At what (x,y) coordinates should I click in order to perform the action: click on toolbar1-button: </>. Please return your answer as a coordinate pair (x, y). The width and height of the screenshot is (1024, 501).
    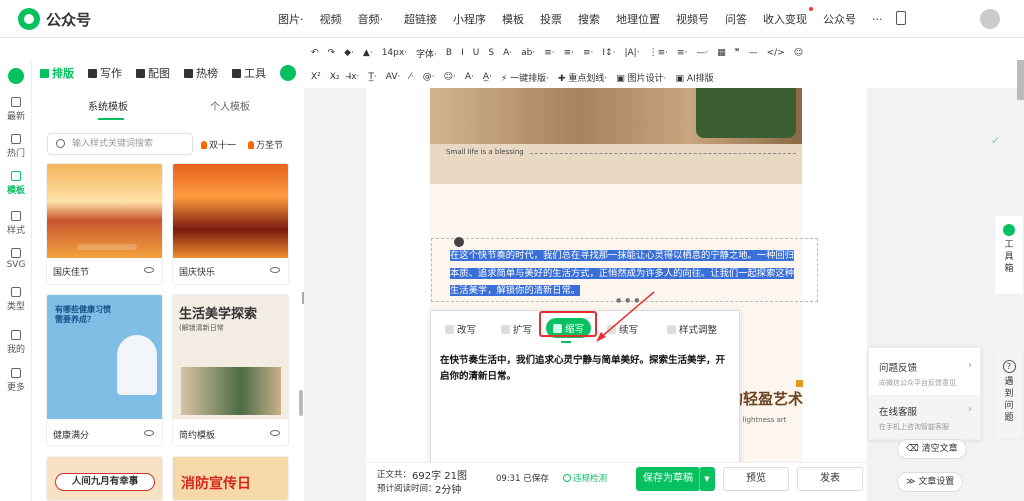
    Looking at the image, I should click on (776, 53).